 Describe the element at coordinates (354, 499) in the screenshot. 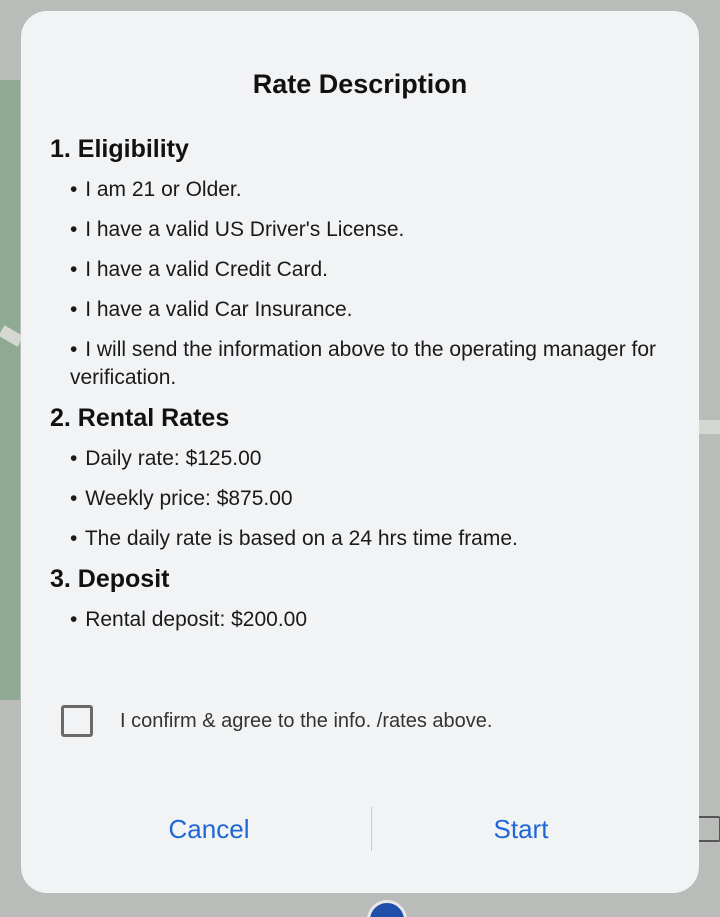

I see `list-item: • Weekly price: $875.00` at that location.